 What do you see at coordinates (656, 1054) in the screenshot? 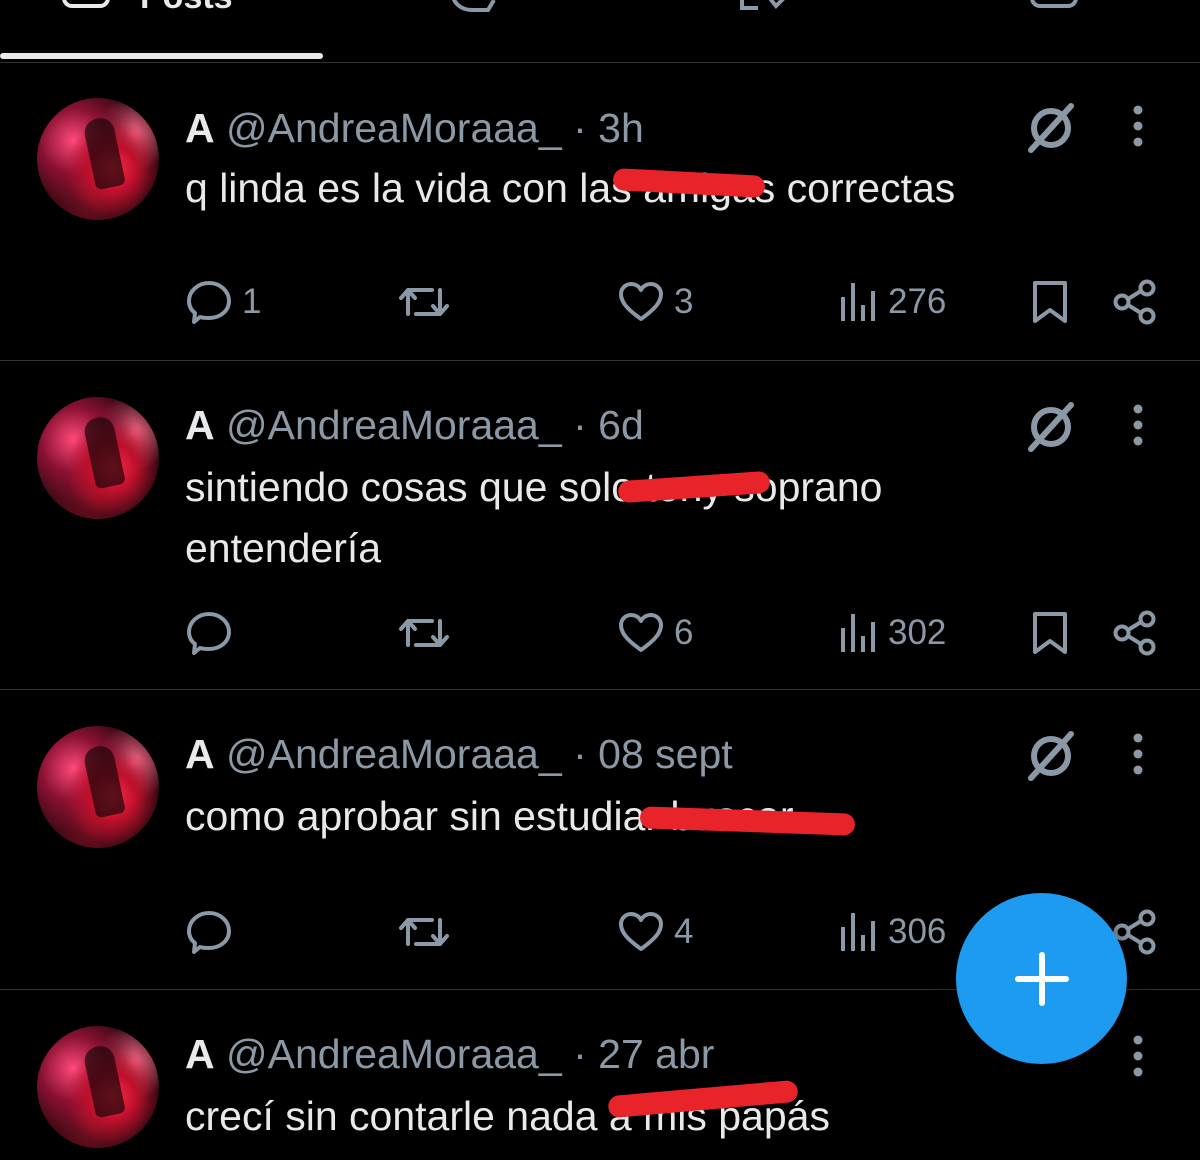
I see `post-time: 27 abr` at bounding box center [656, 1054].